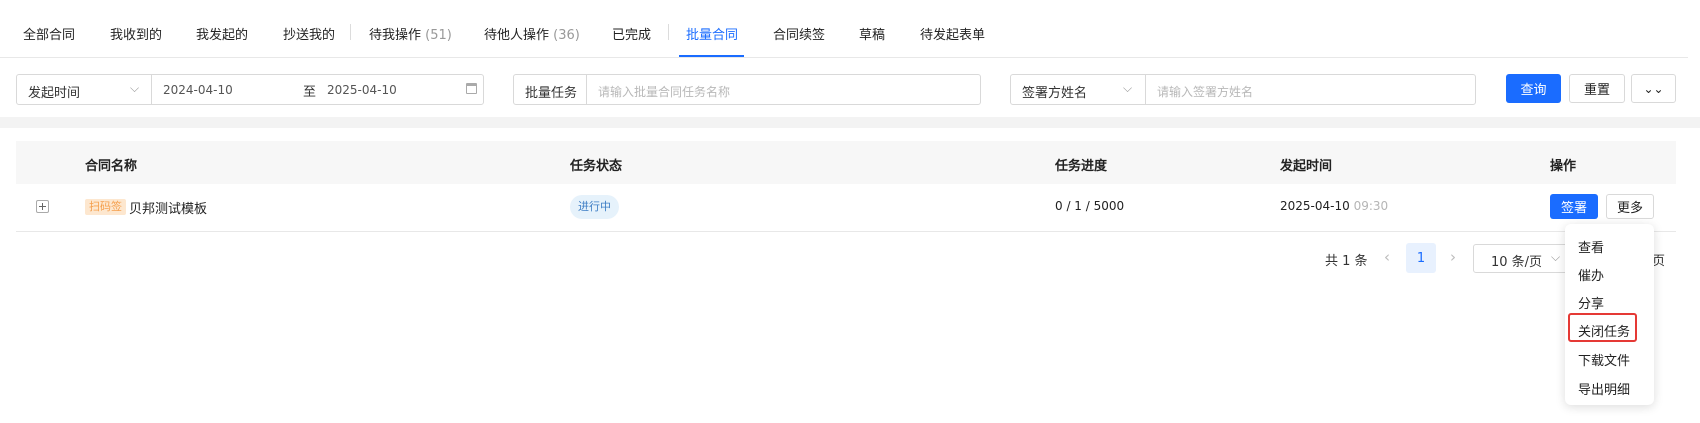  I want to click on tab-pending-me-count: (51), so click(438, 35).